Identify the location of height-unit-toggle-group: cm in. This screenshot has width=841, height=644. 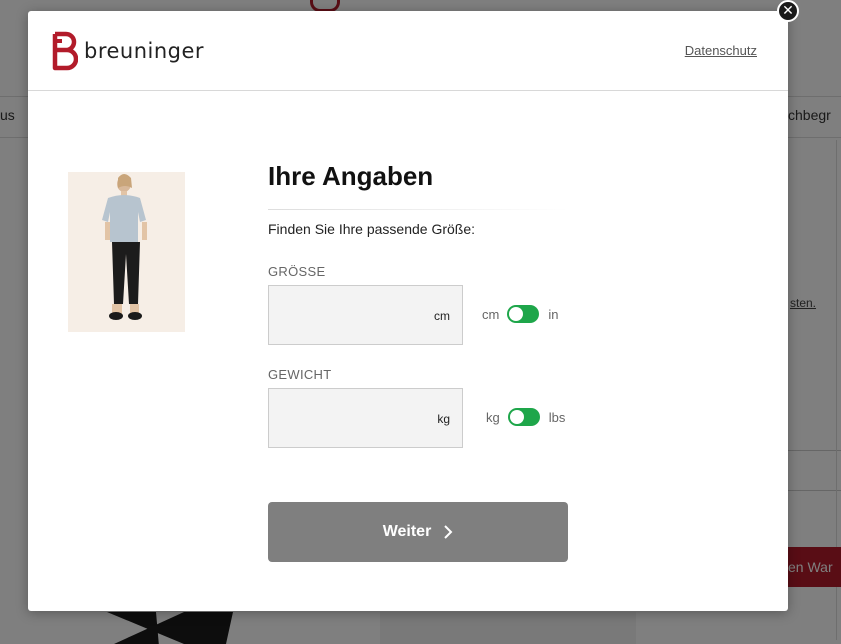
(520, 314).